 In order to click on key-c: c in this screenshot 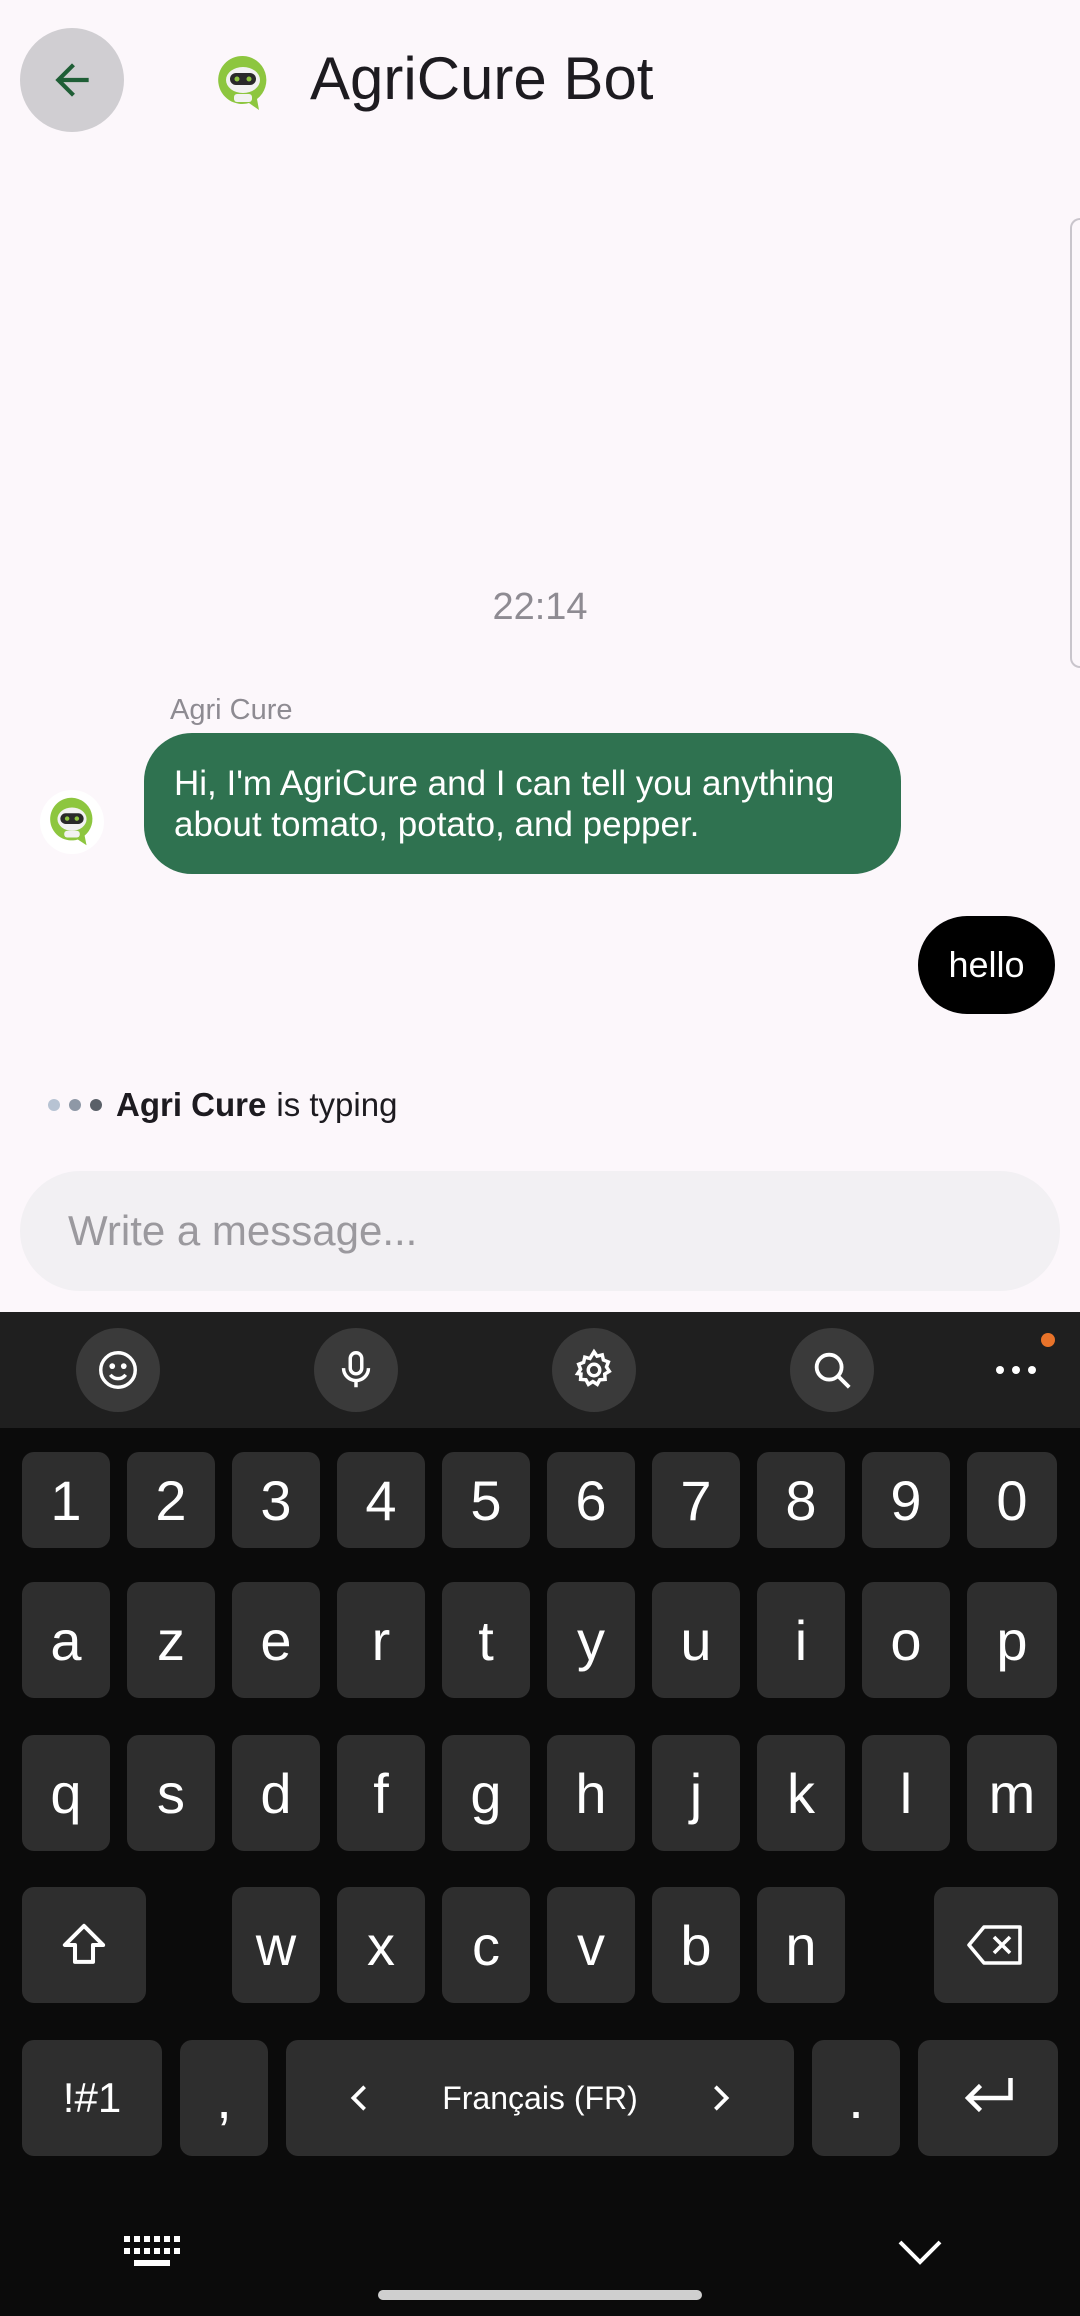, I will do `click(486, 1945)`.